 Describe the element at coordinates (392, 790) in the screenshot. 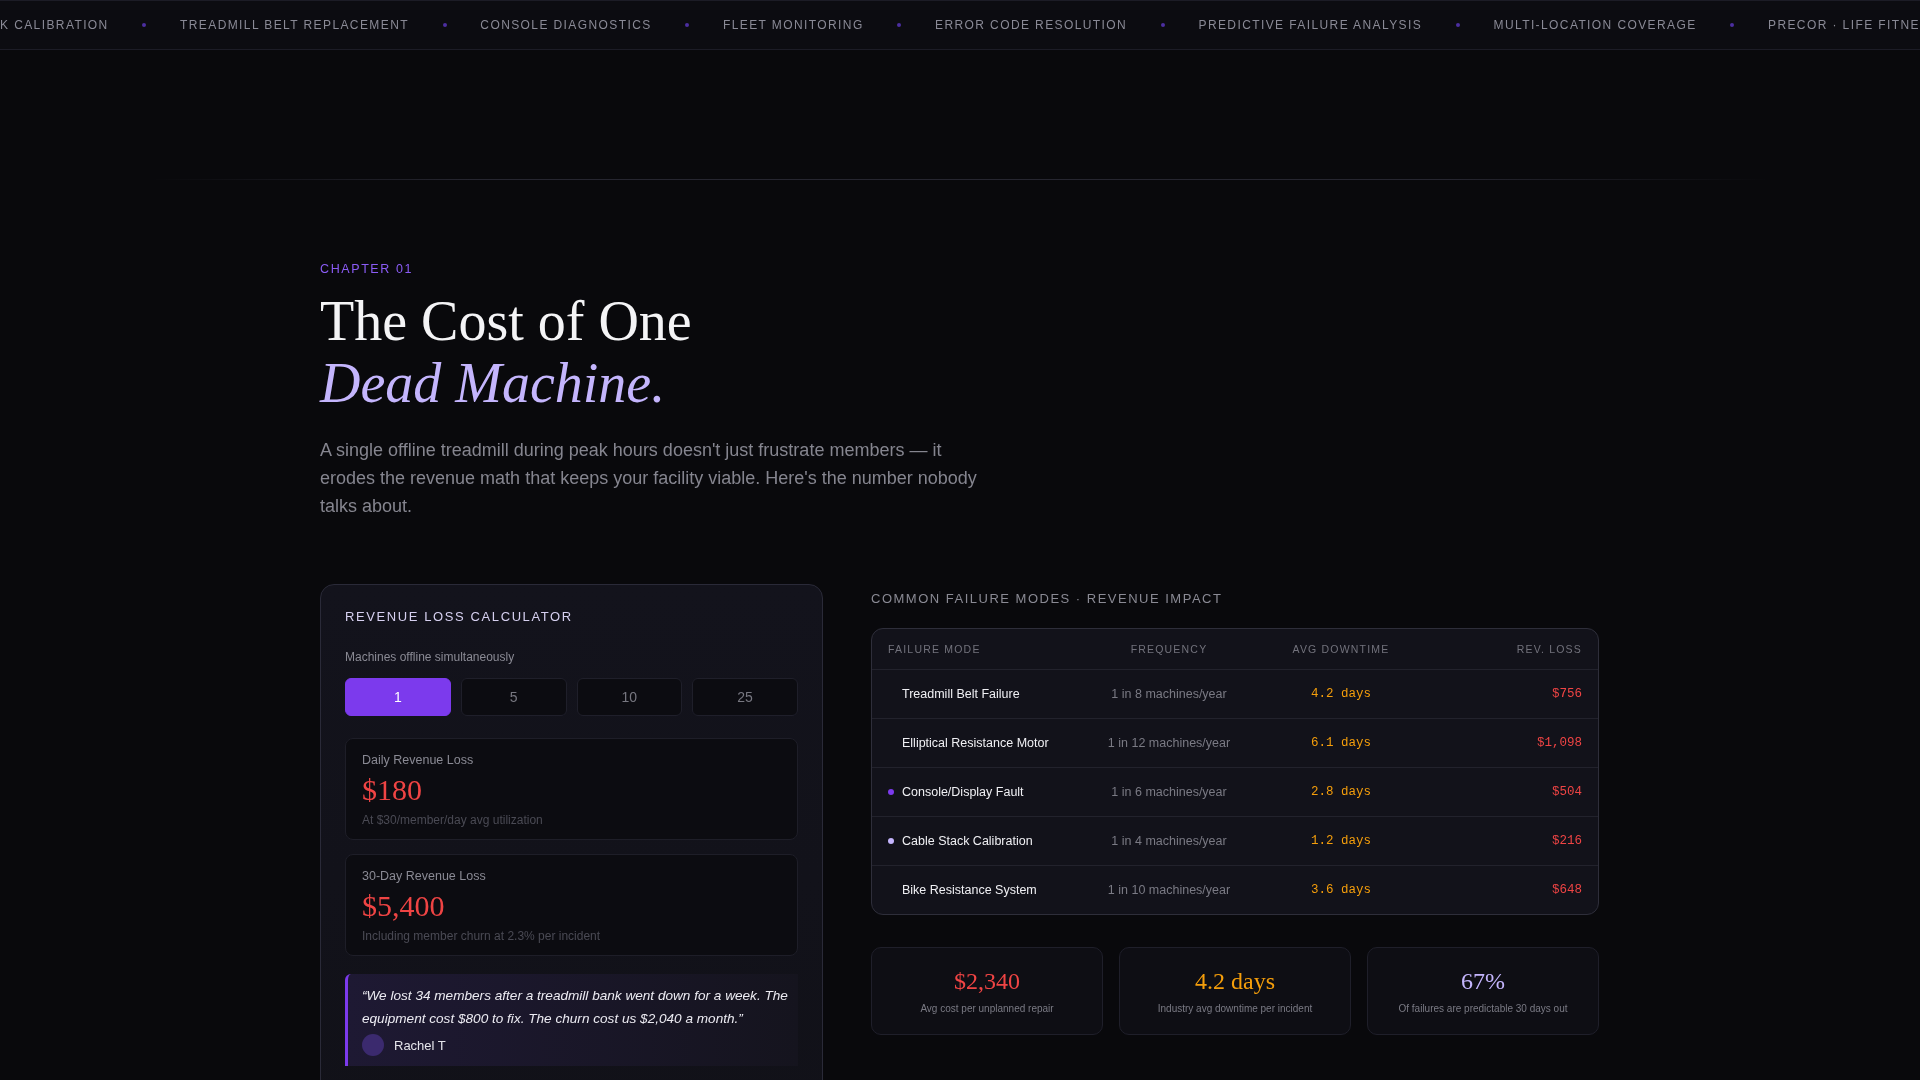

I see `result-value: $180` at that location.